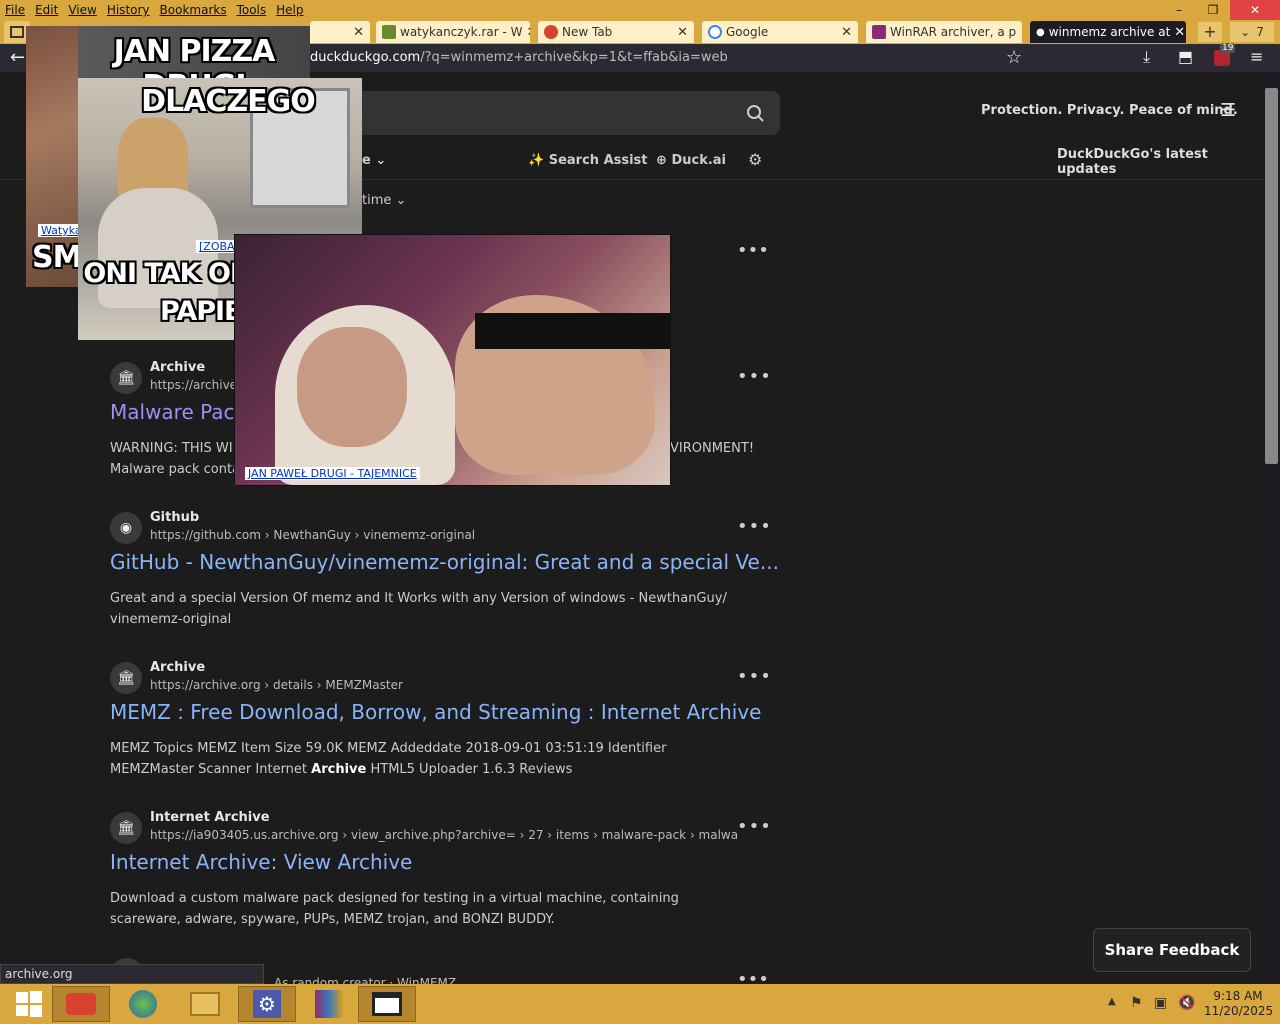 This screenshot has height=1024, width=1280. I want to click on tab-label: winmemz archive at, so click(1109, 32).